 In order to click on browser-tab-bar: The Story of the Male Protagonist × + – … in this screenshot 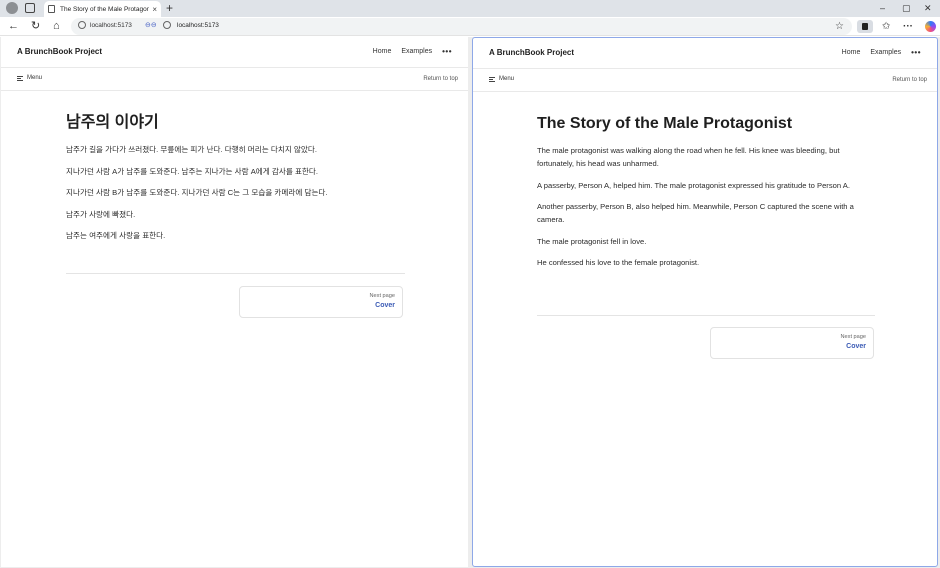, I will do `click(470, 8)`.